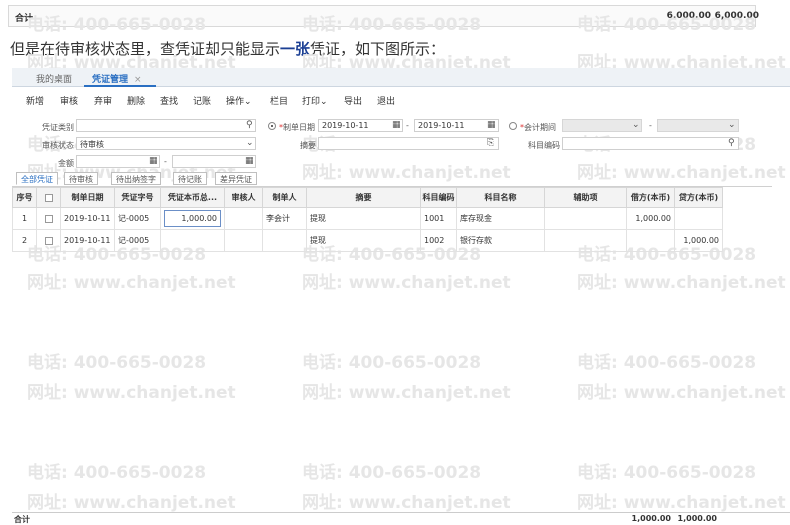  What do you see at coordinates (117, 78) in the screenshot?
I see `tab-voucher-management: 凭证管理 ×` at bounding box center [117, 78].